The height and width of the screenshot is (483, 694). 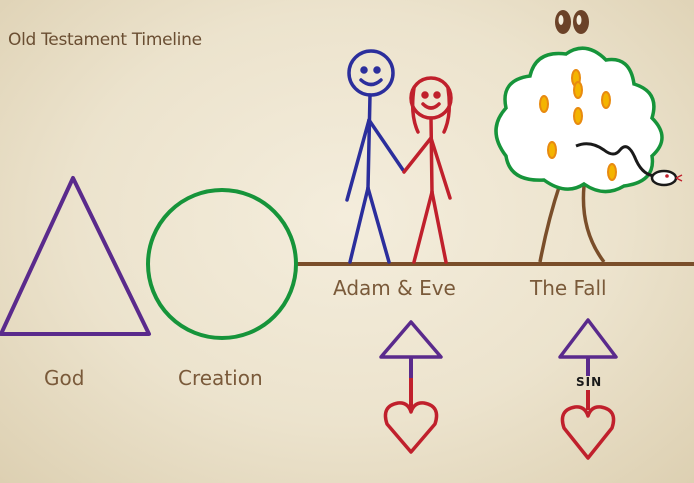 I want to click on sin-label: SIN, so click(x=589, y=382).